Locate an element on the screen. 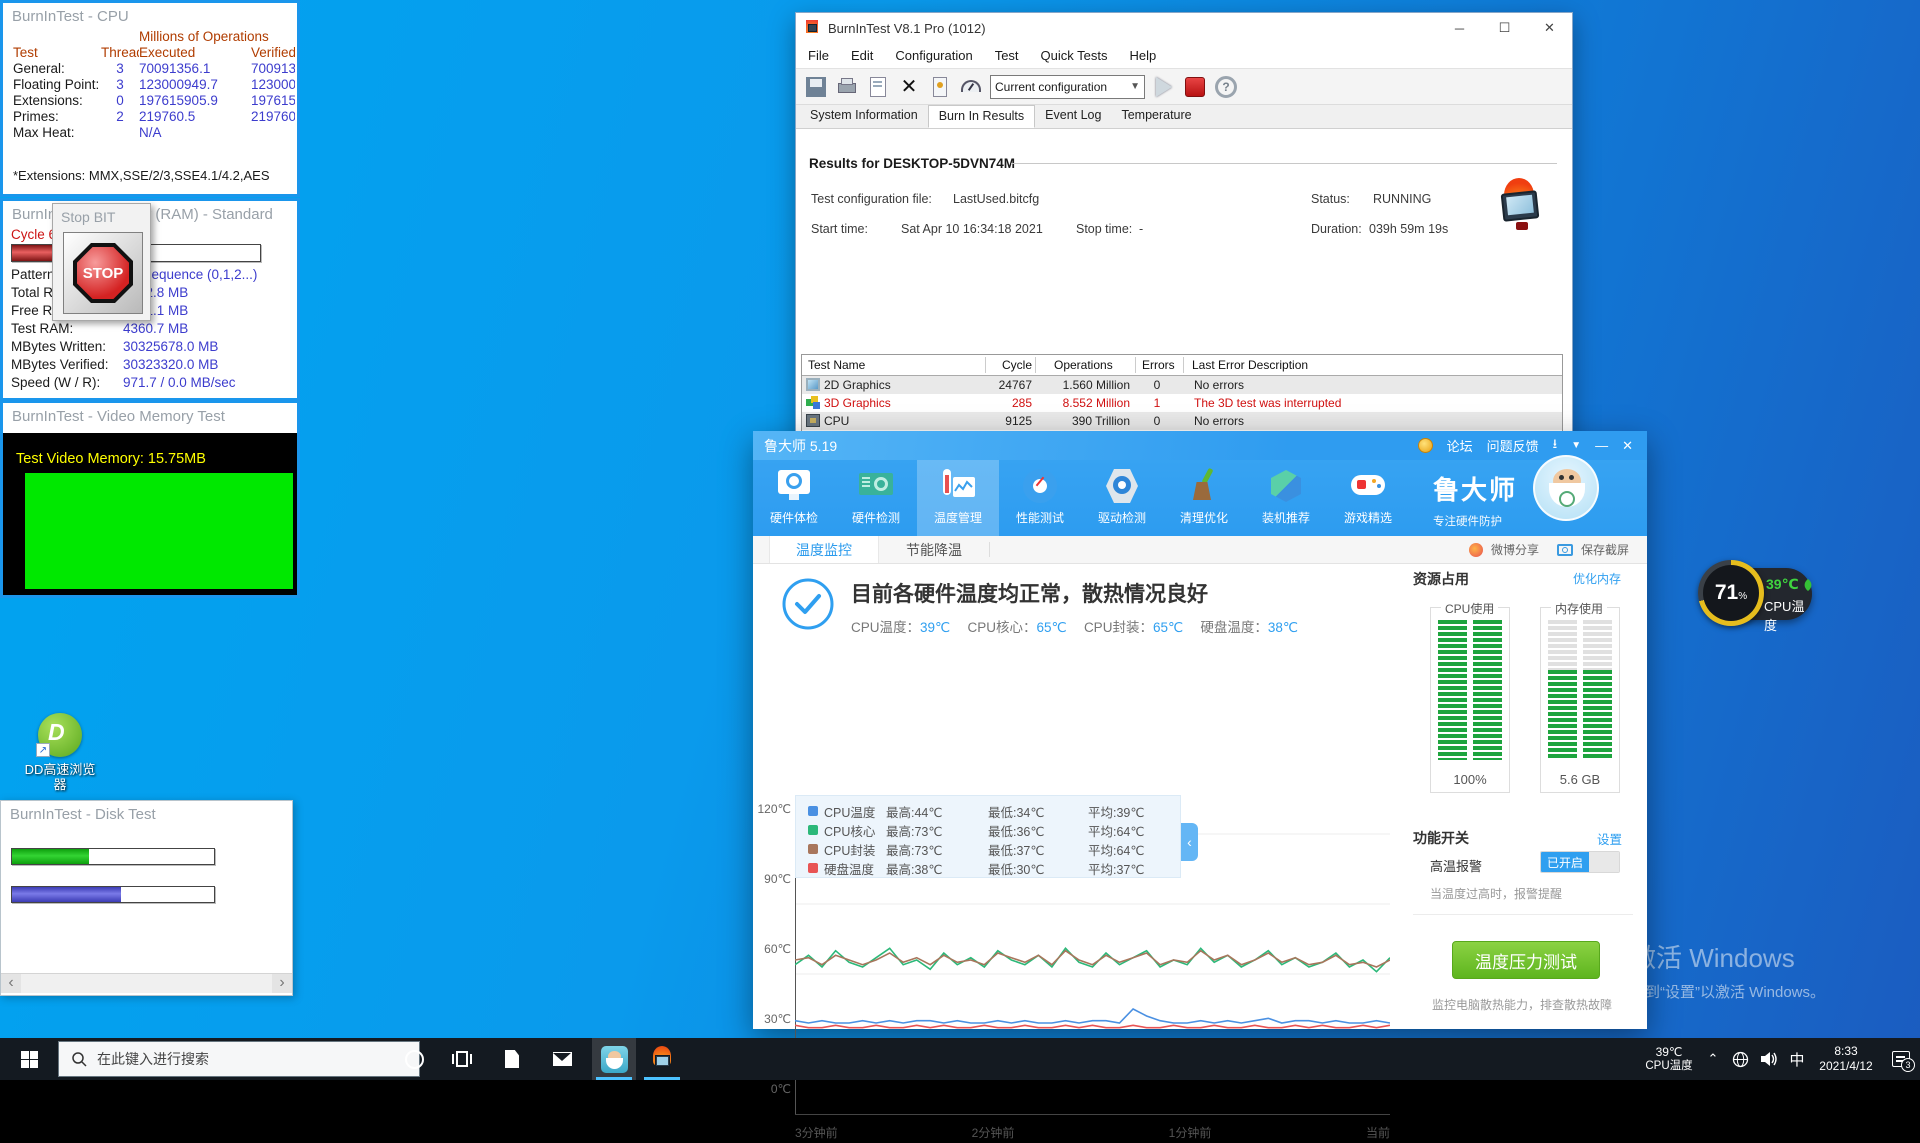  notification-center-button: 3 is located at coordinates (1901, 1059).